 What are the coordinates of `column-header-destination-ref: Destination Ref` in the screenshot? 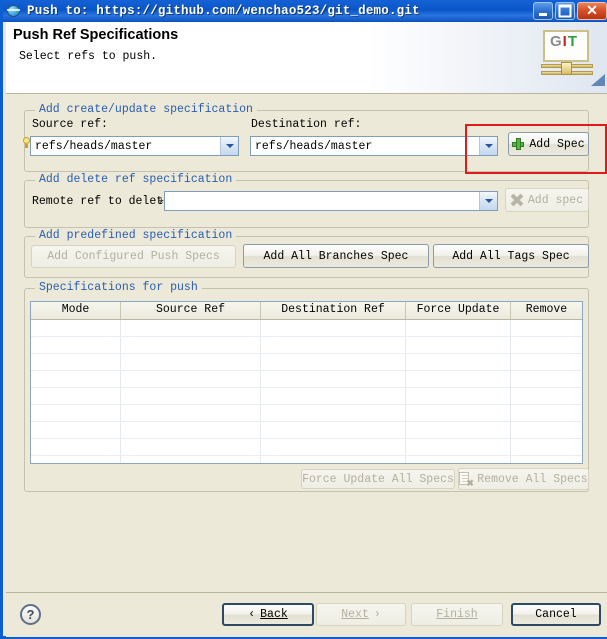 It's located at (333, 310).